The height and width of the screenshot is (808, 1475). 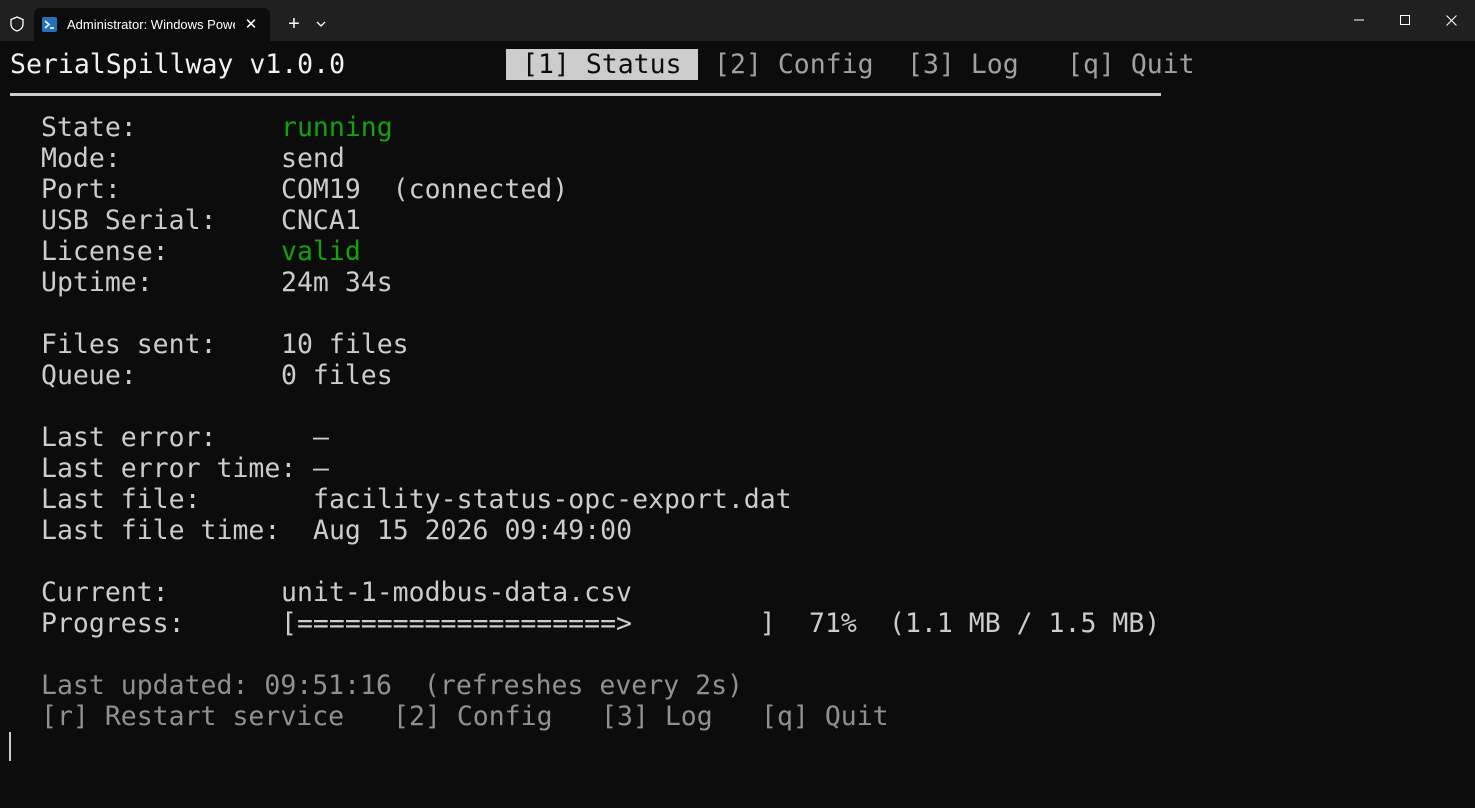 I want to click on text-cursor, so click(x=10, y=746).